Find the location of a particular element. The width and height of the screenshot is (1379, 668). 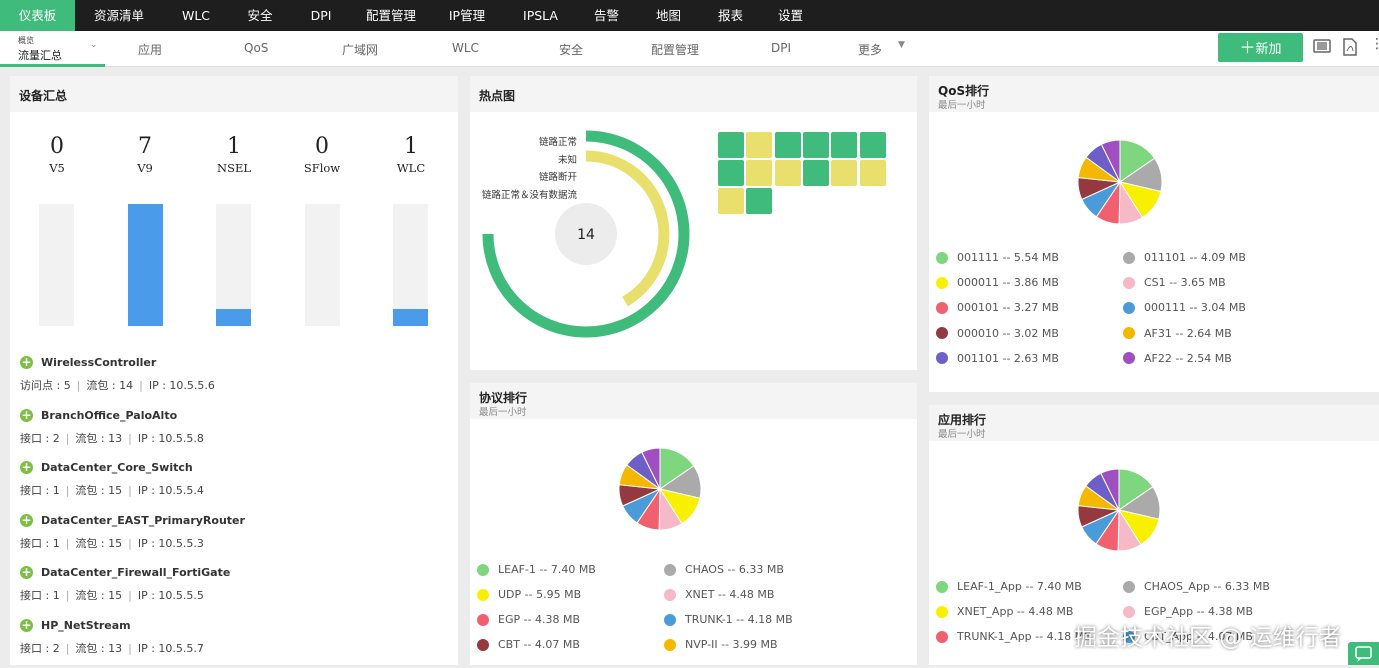

overview-small-label: 概览 is located at coordinates (26, 40).